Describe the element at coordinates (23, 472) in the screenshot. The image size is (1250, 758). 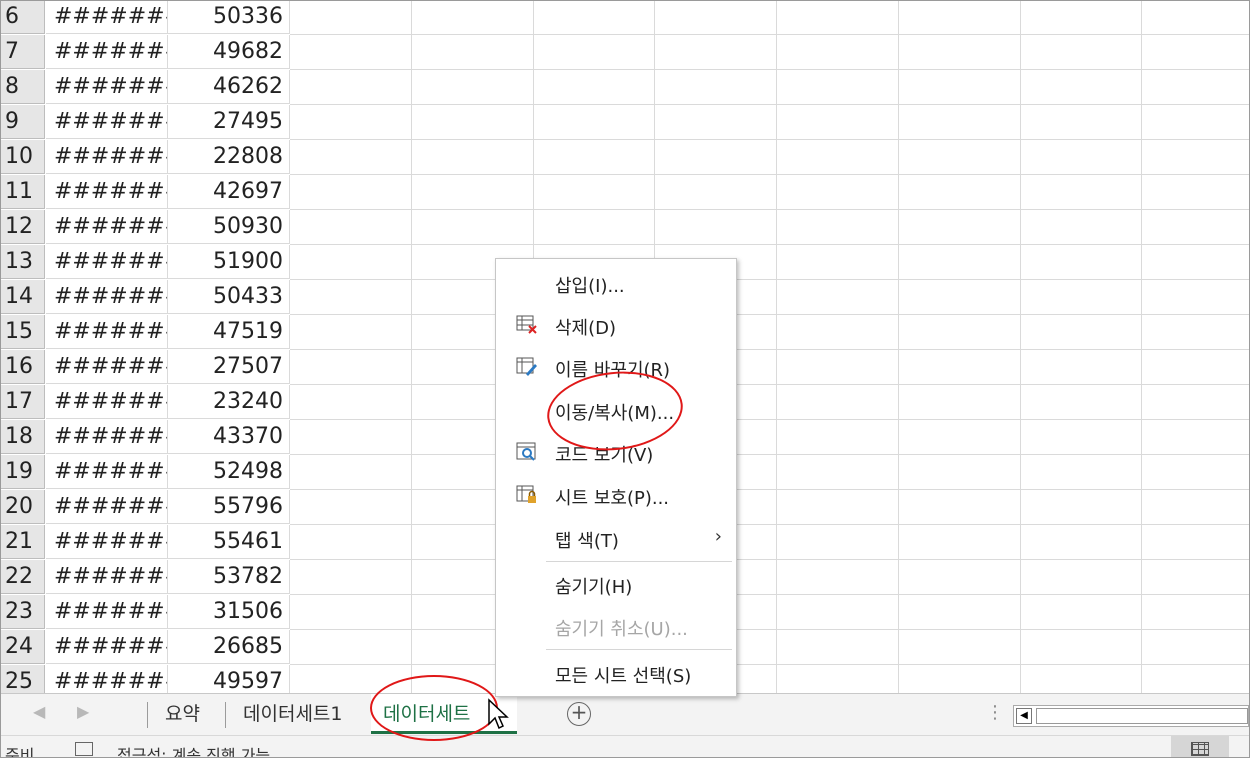
I see `row-header: 19` at that location.